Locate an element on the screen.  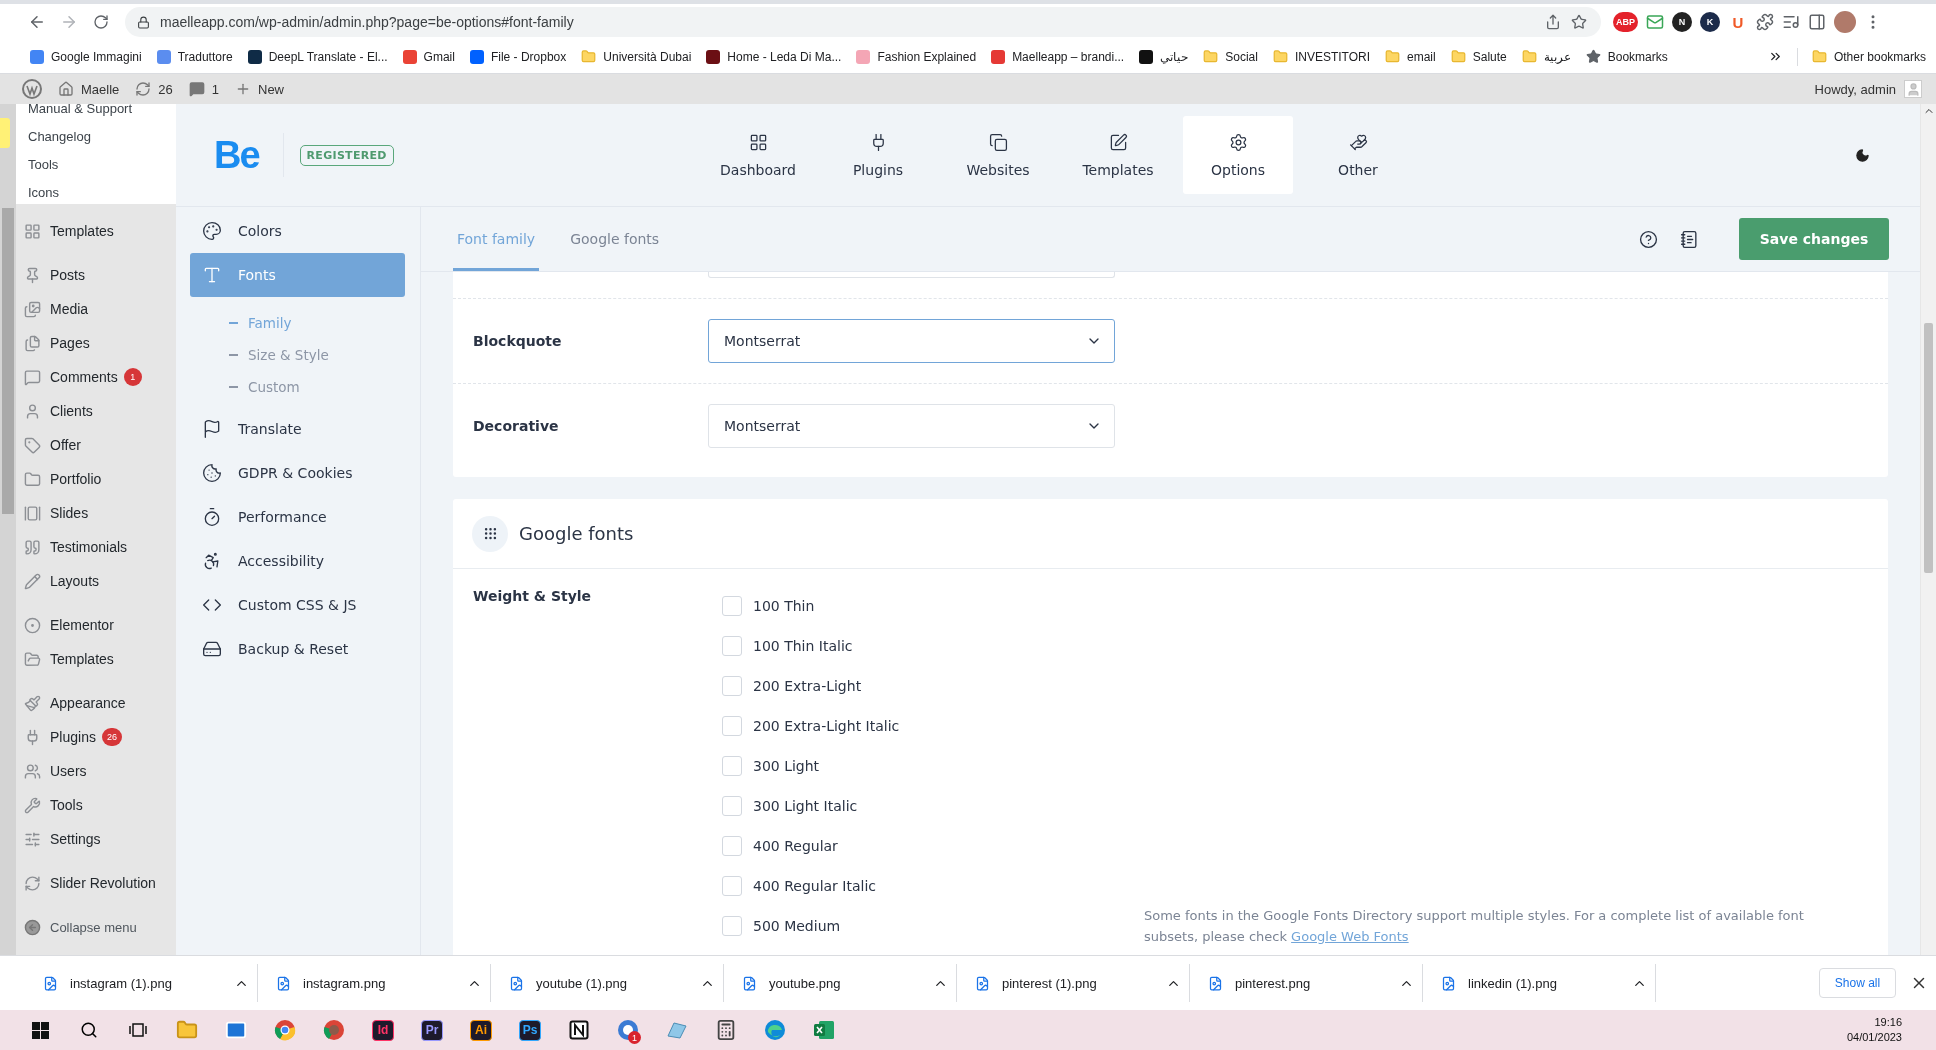
menu-item: Slider Revolution is located at coordinates (96, 883).